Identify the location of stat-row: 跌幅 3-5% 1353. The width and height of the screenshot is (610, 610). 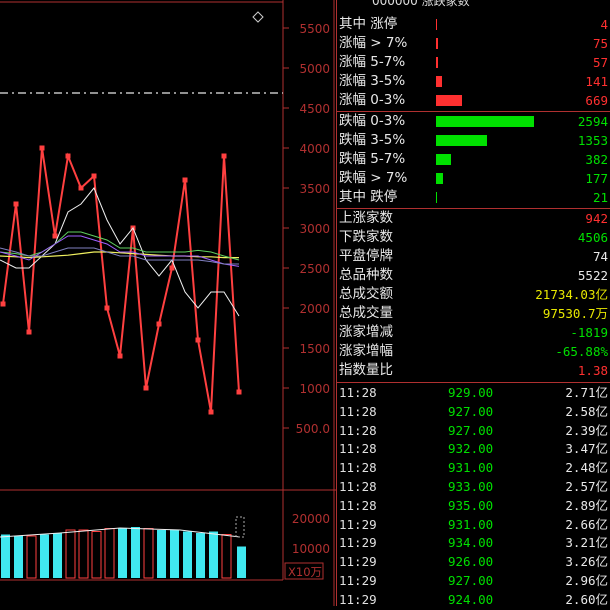
(473, 140).